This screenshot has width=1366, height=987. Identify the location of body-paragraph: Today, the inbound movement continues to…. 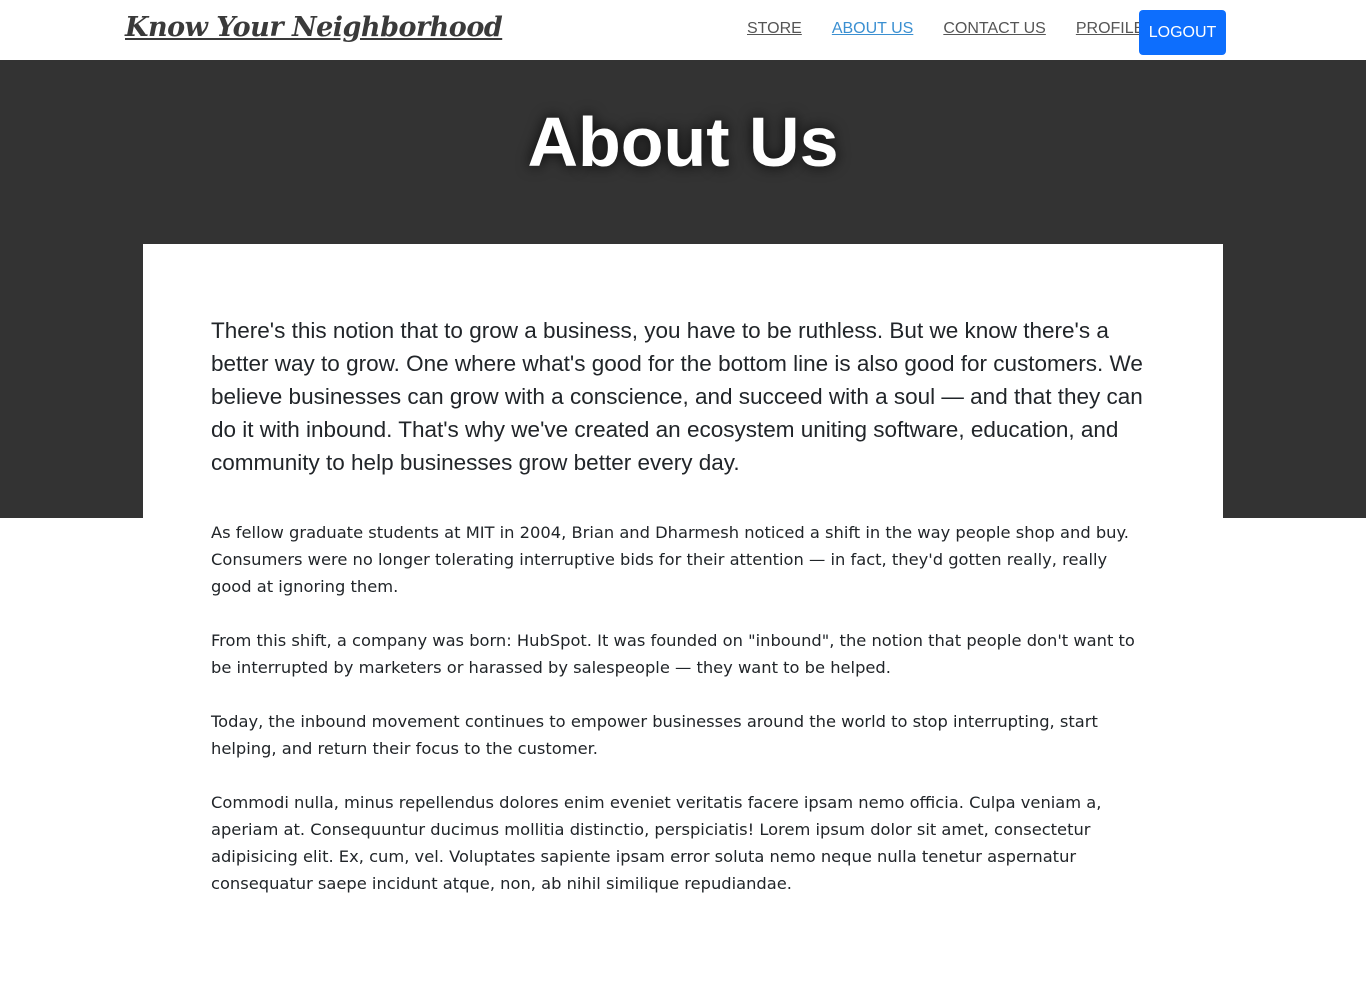
(654, 735).